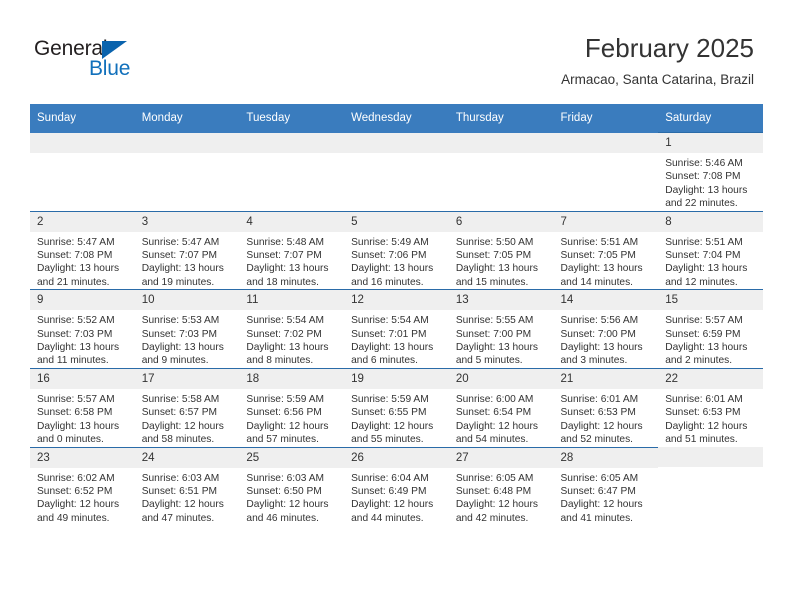  I want to click on daylight-duration-line2: and 54 minutes., so click(492, 440).